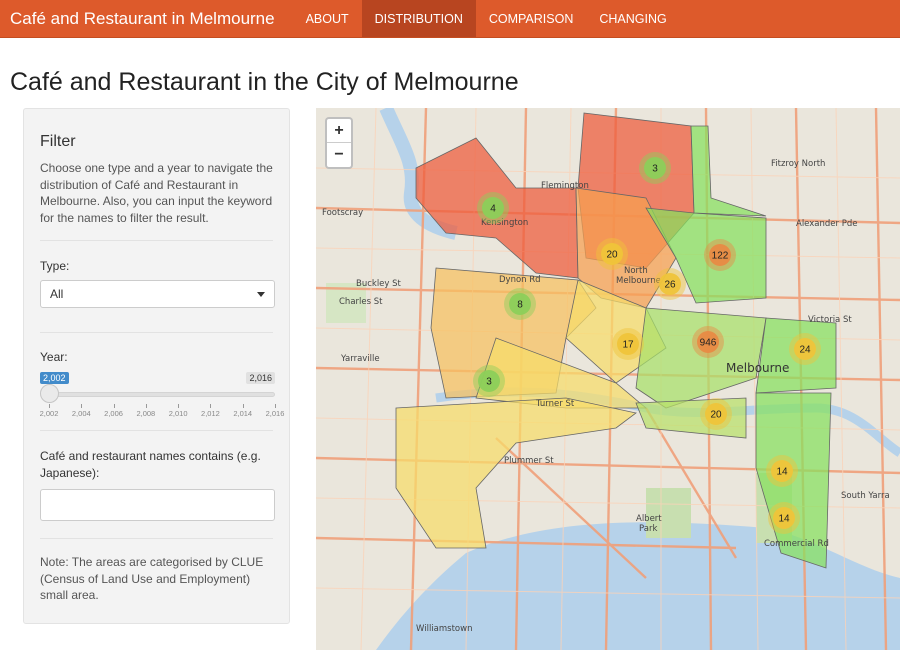  What do you see at coordinates (529, 461) in the screenshot?
I see `map-street-label: Plummer St` at bounding box center [529, 461].